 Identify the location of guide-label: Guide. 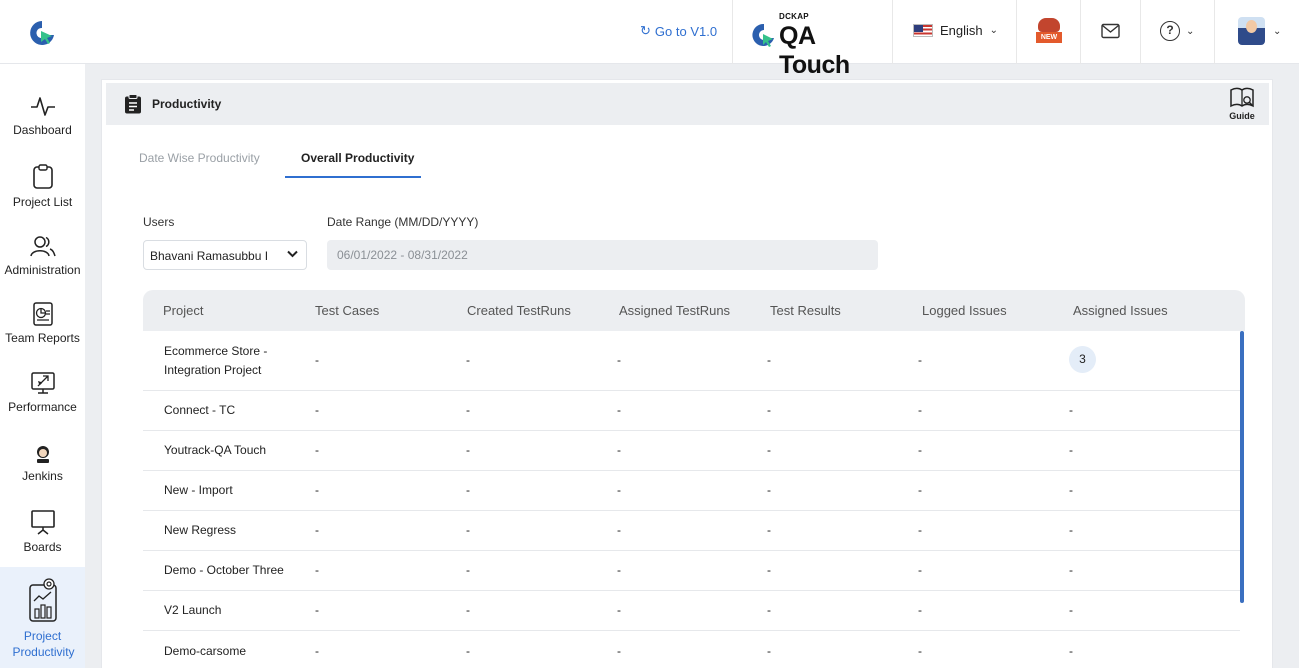
(1242, 116).